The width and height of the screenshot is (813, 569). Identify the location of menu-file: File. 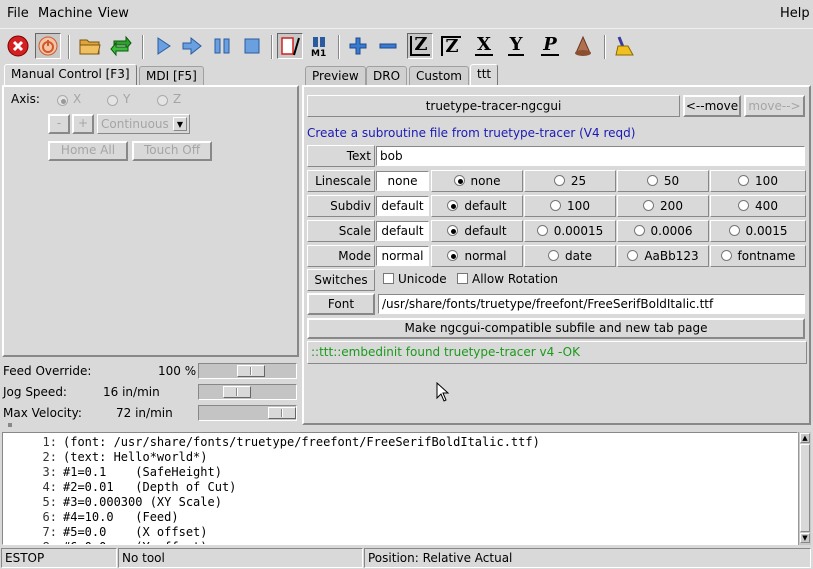
(18, 13).